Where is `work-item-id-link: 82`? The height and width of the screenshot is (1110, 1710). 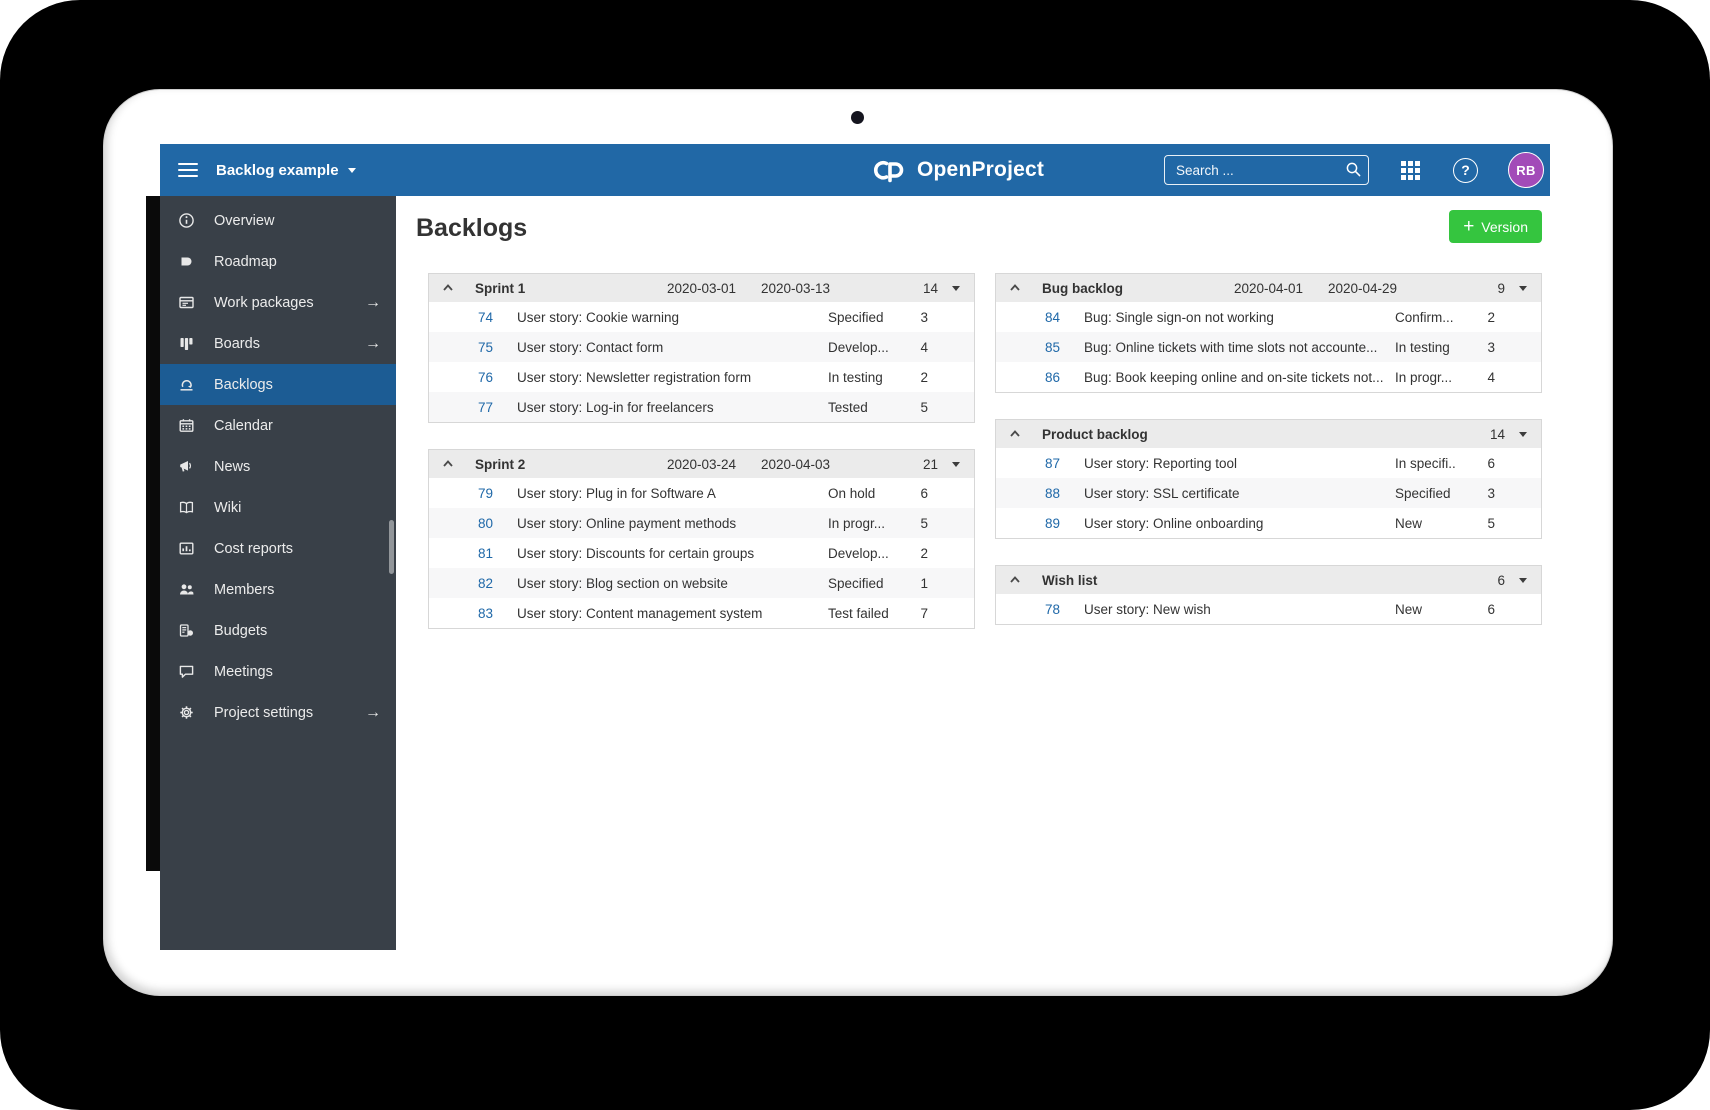
work-item-id-link: 82 is located at coordinates (461, 583).